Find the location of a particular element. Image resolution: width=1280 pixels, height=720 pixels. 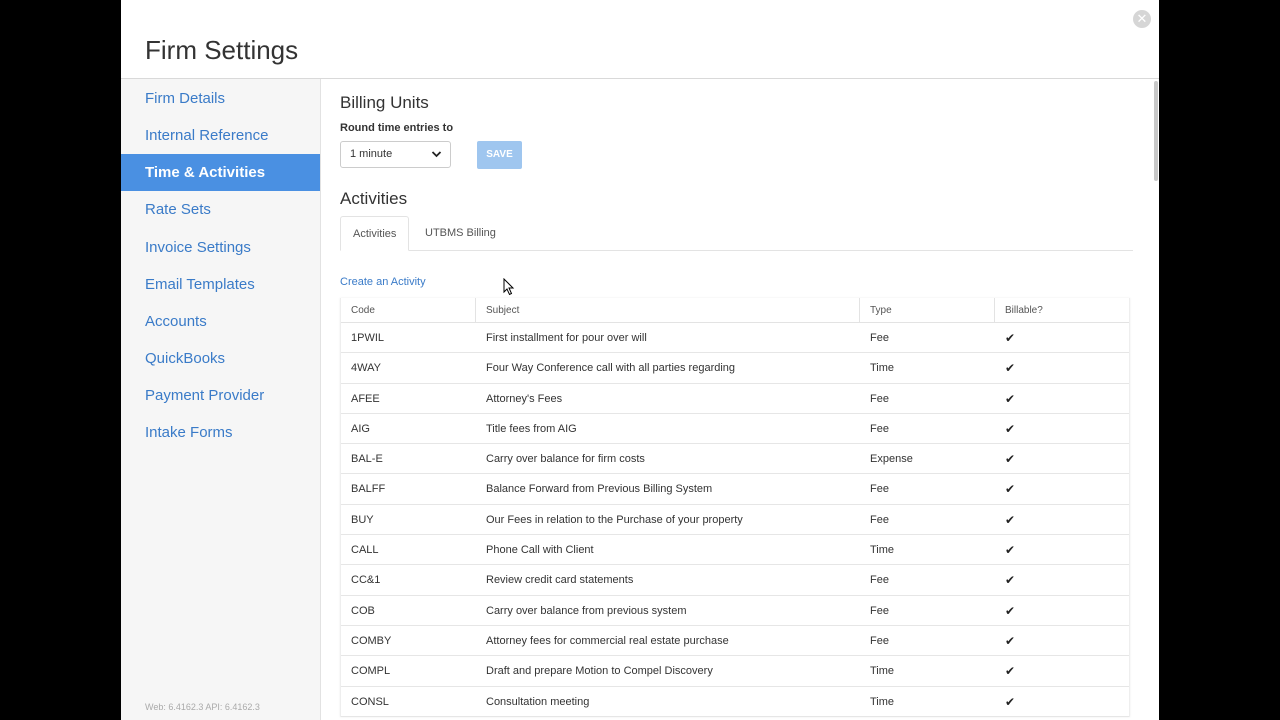

activities-tabs: Activities UTBMS Billing is located at coordinates (736, 233).